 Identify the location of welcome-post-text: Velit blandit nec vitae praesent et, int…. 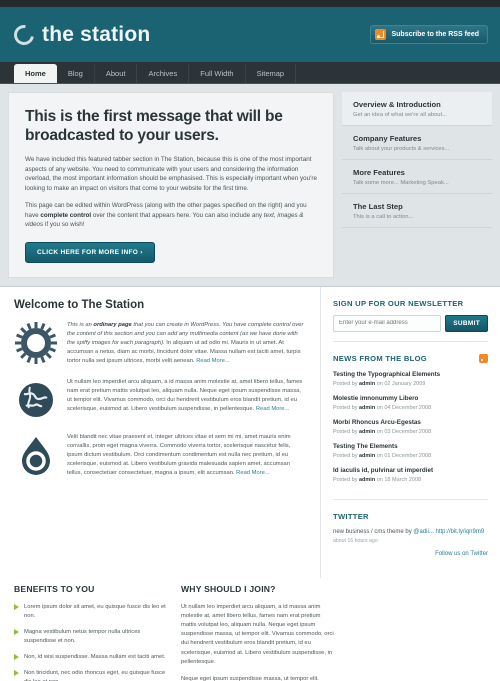
(179, 455).